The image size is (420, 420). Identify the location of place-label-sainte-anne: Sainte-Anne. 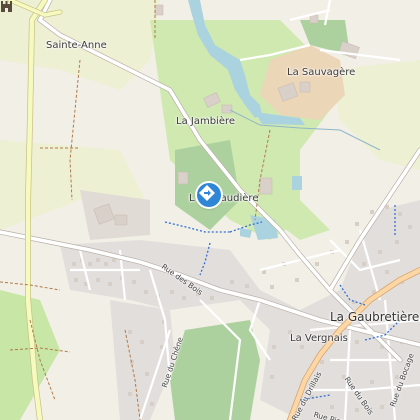
(76, 45).